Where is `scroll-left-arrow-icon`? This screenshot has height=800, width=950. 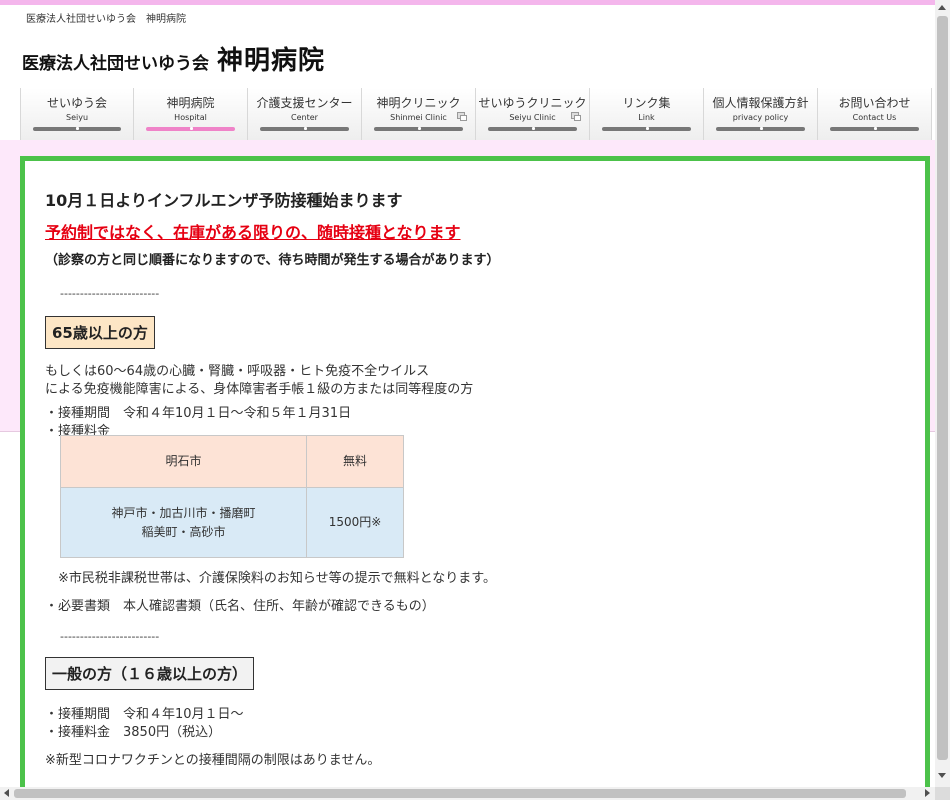 scroll-left-arrow-icon is located at coordinates (6, 793).